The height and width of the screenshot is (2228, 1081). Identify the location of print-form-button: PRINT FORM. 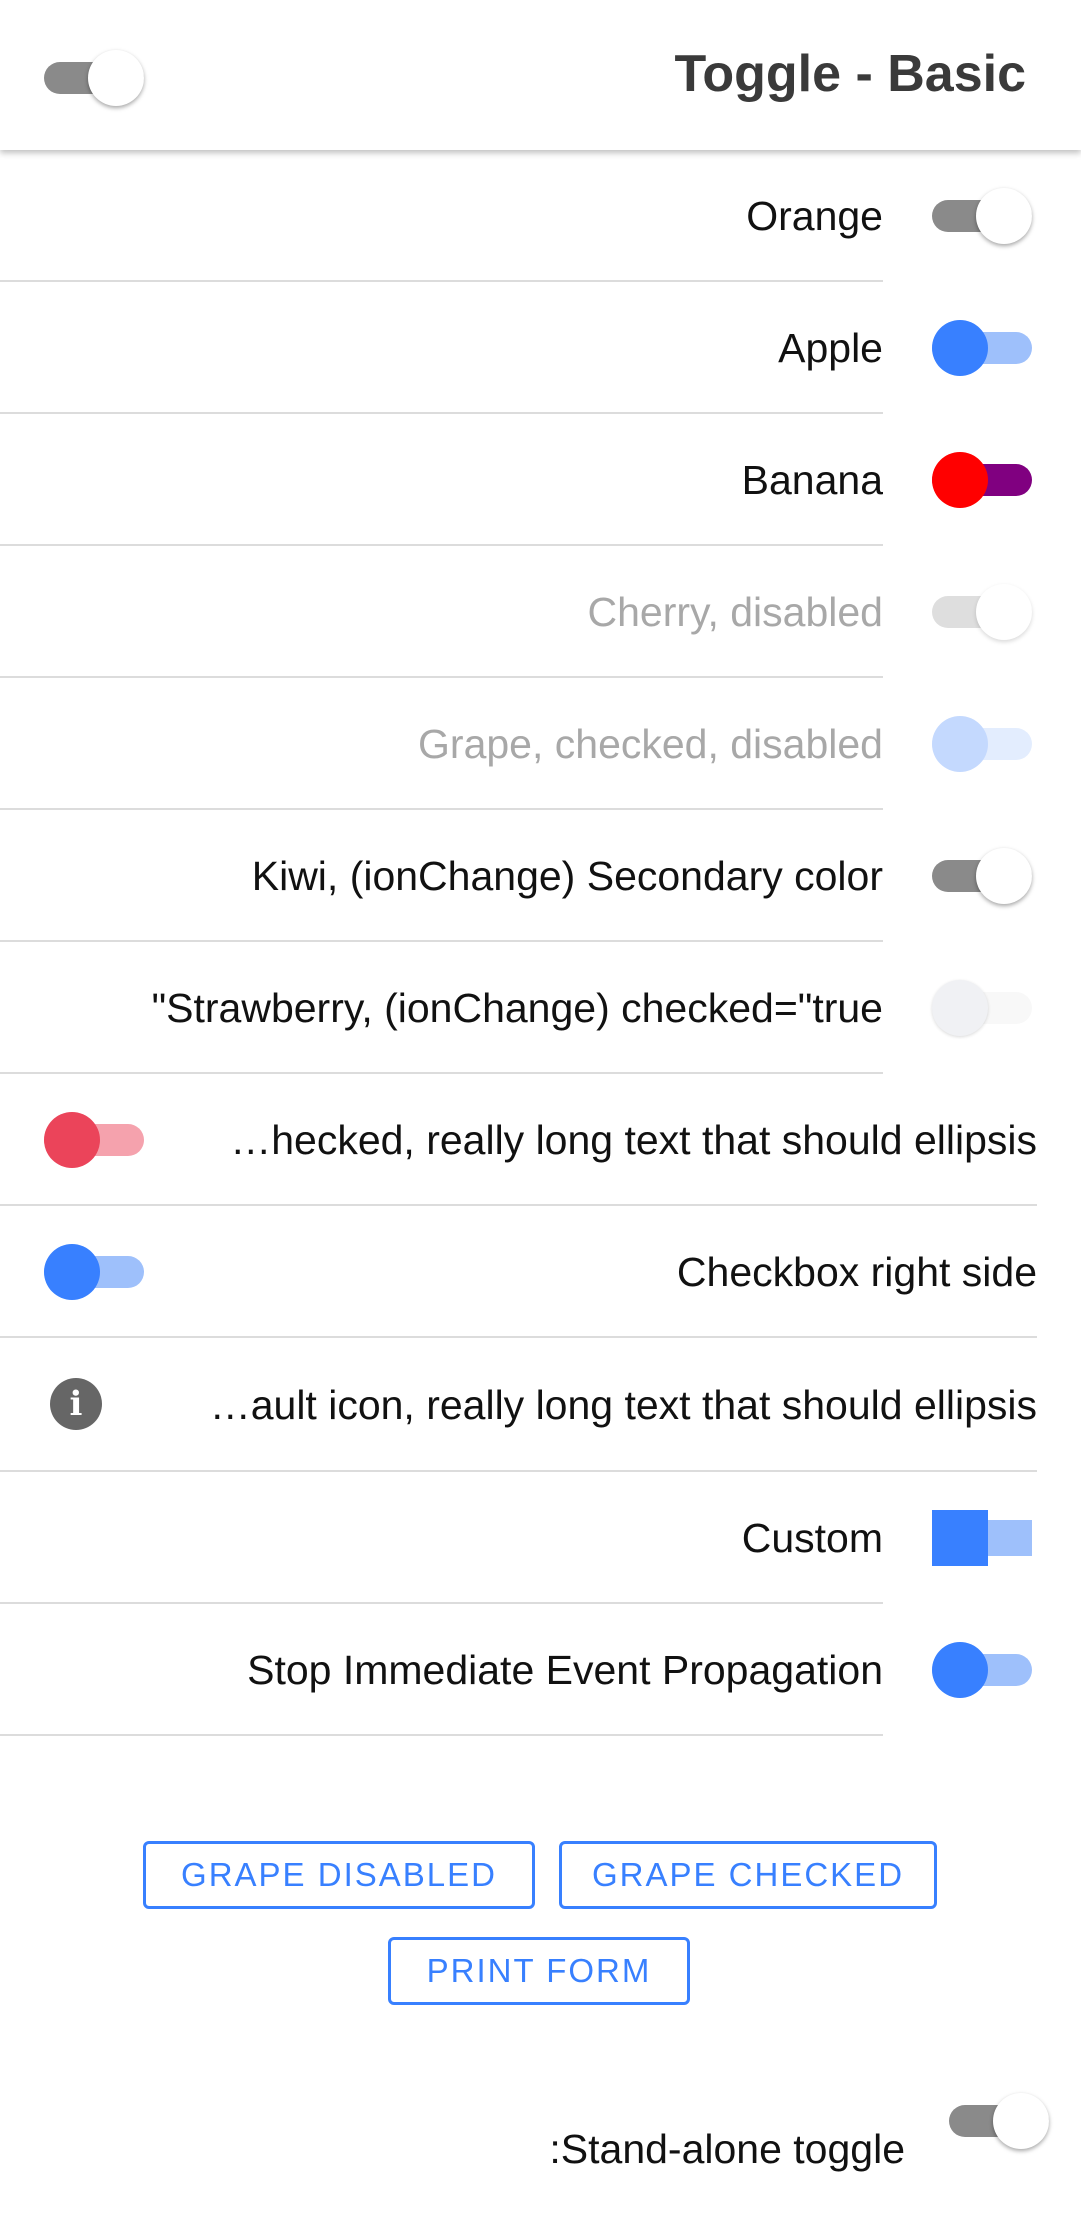
(539, 1971).